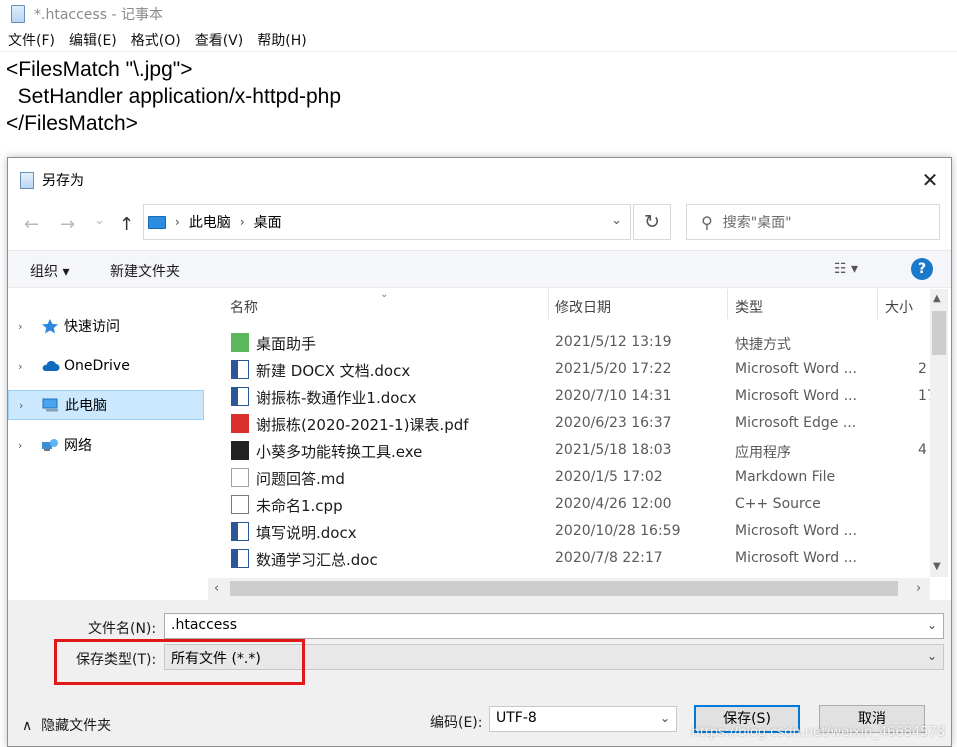 The height and width of the screenshot is (747, 957). I want to click on file-date: 2021/5/20 17:22, so click(613, 369).